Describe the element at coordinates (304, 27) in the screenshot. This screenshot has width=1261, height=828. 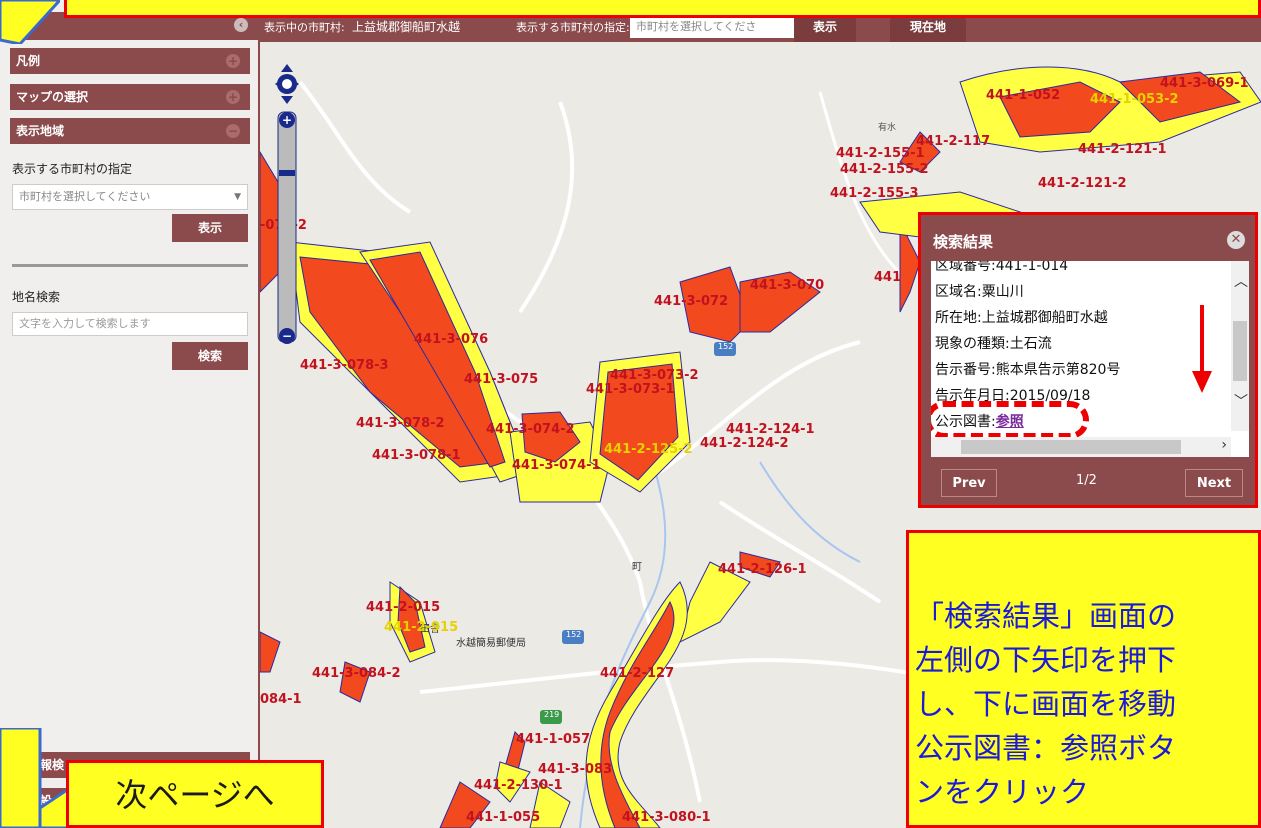
I see `current-municipality-label: 表示中の市町村:` at that location.